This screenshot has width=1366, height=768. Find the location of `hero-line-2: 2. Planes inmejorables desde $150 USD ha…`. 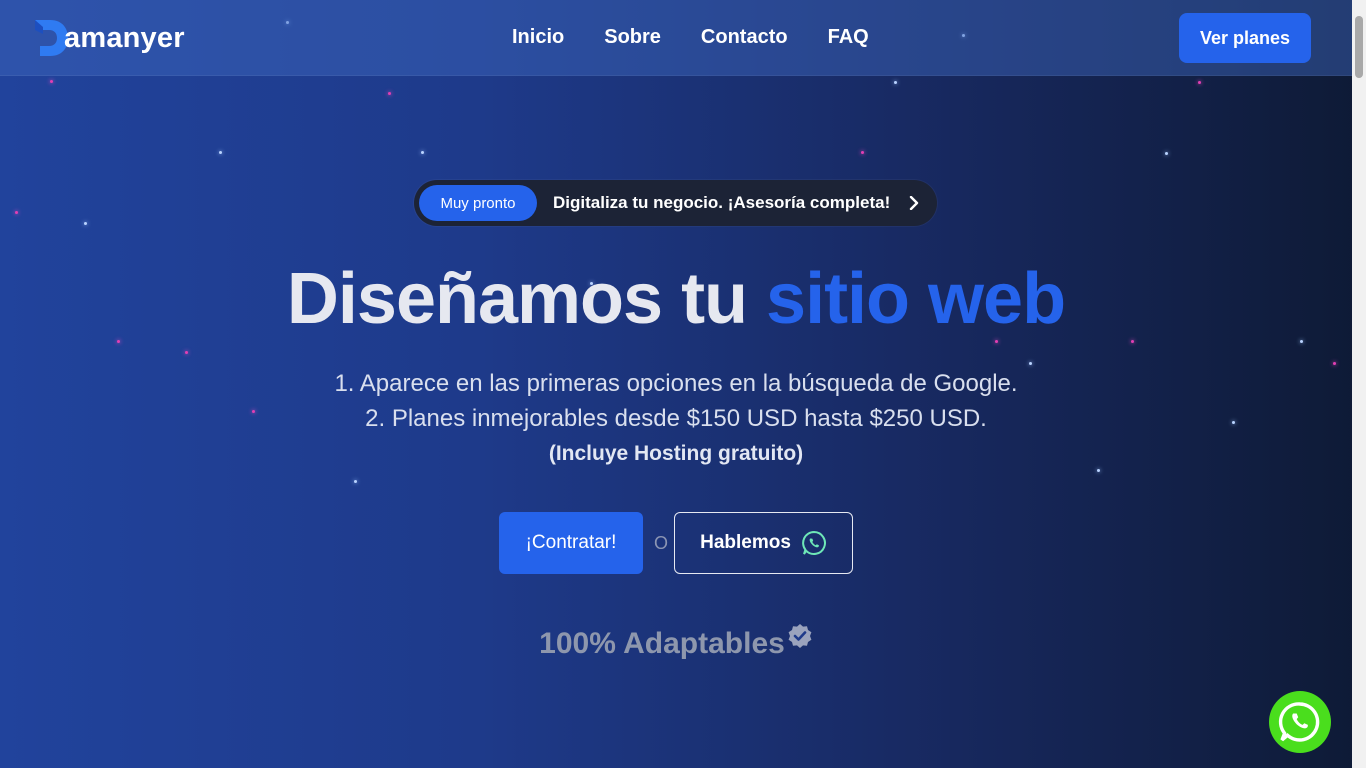

hero-line-2: 2. Planes inmejorables desde $150 USD ha… is located at coordinates (676, 418).